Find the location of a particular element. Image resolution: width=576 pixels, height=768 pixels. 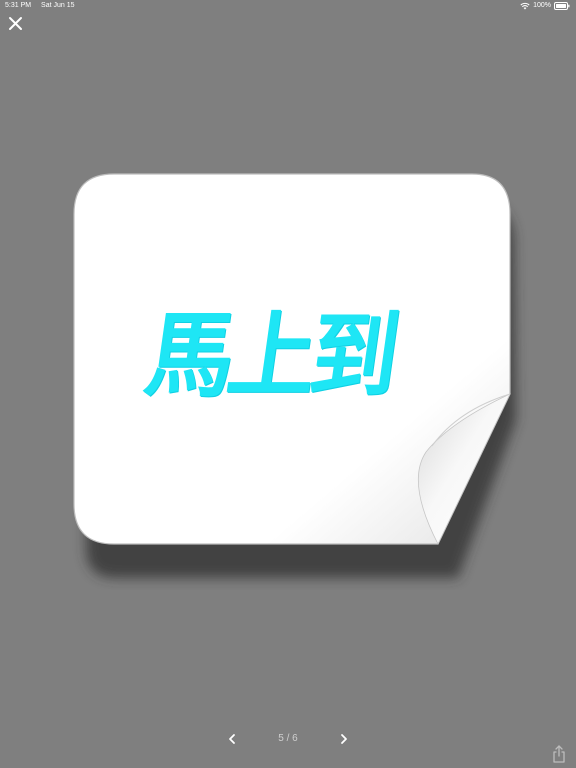

battery-icon is located at coordinates (562, 6).